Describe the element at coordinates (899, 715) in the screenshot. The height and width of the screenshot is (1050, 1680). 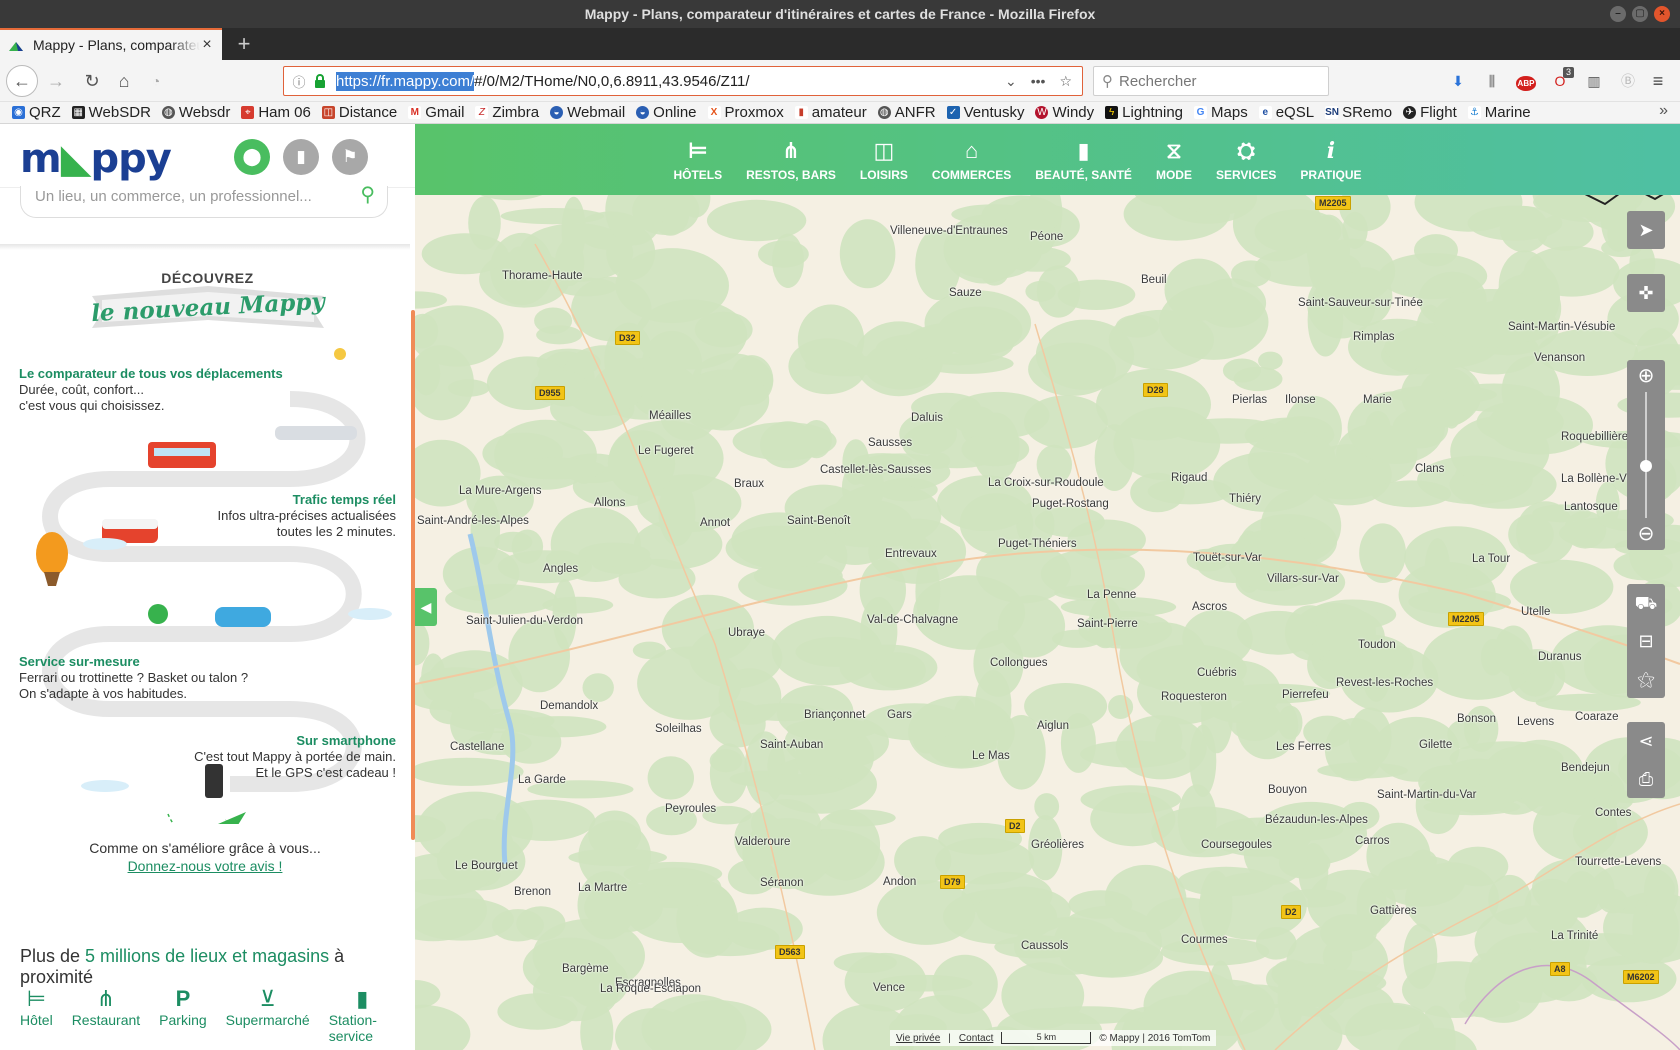
I see `place-label: Gars` at that location.